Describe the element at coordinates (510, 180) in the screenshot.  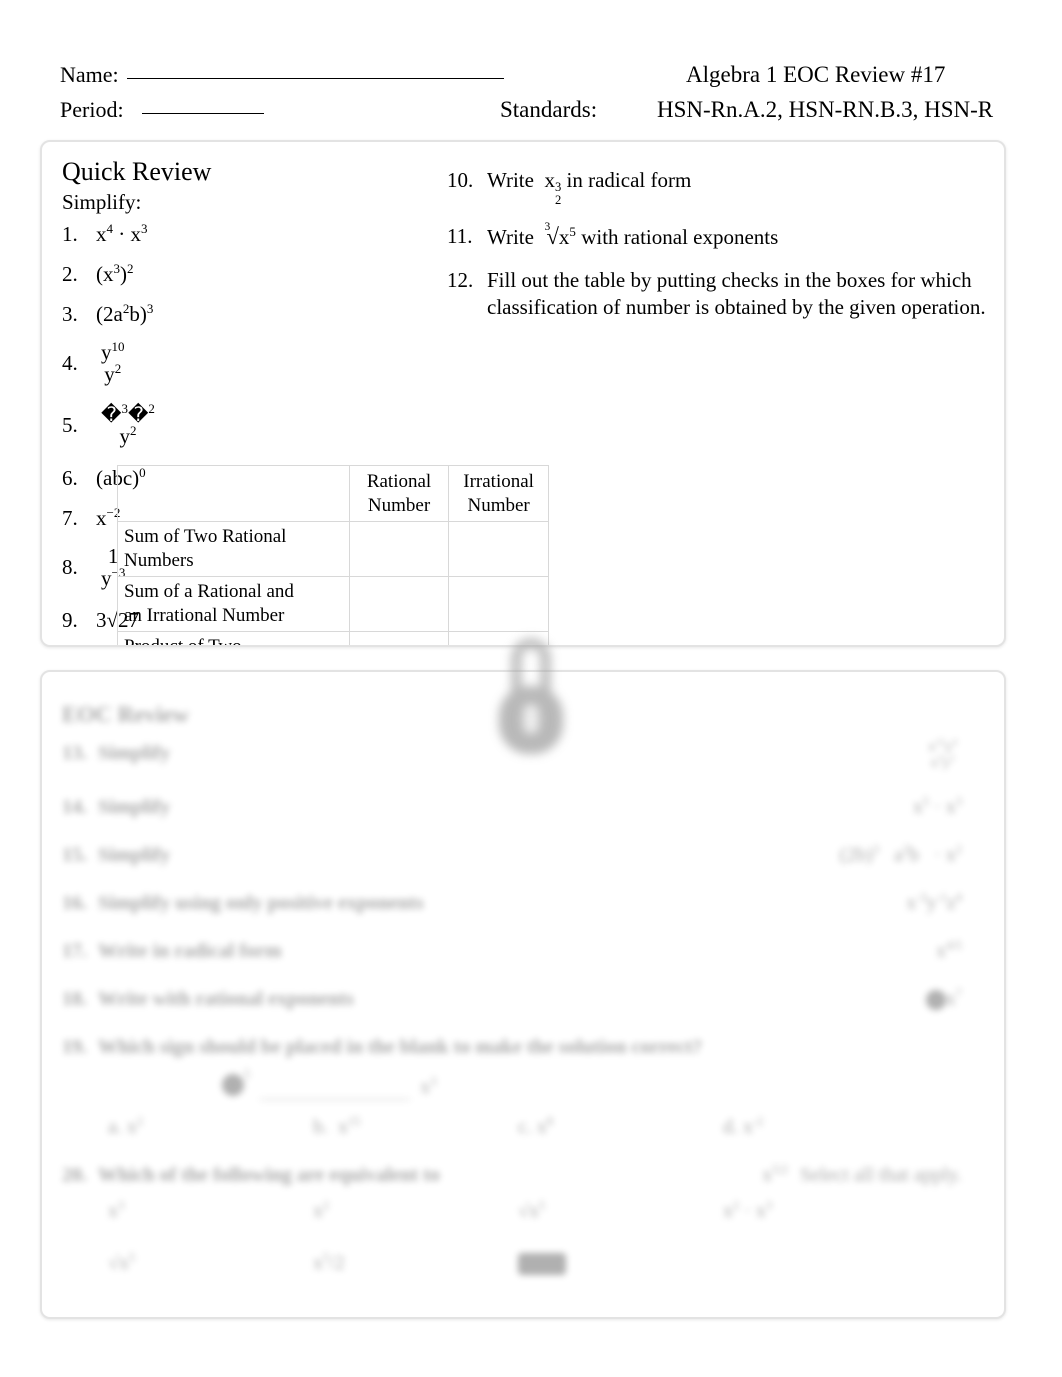
I see `q10-prefix: Write` at that location.